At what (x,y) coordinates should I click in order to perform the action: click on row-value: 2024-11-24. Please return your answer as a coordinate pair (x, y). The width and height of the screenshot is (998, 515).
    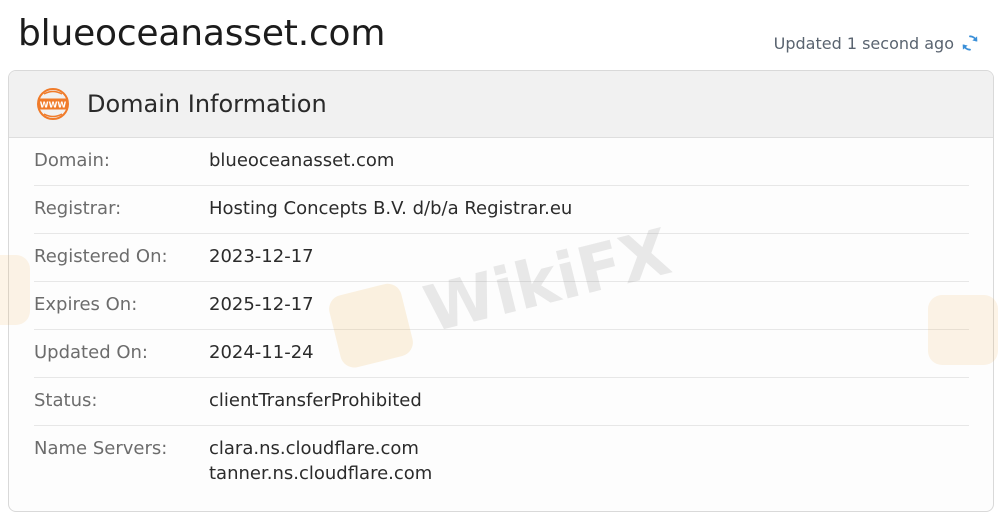
    Looking at the image, I should click on (261, 352).